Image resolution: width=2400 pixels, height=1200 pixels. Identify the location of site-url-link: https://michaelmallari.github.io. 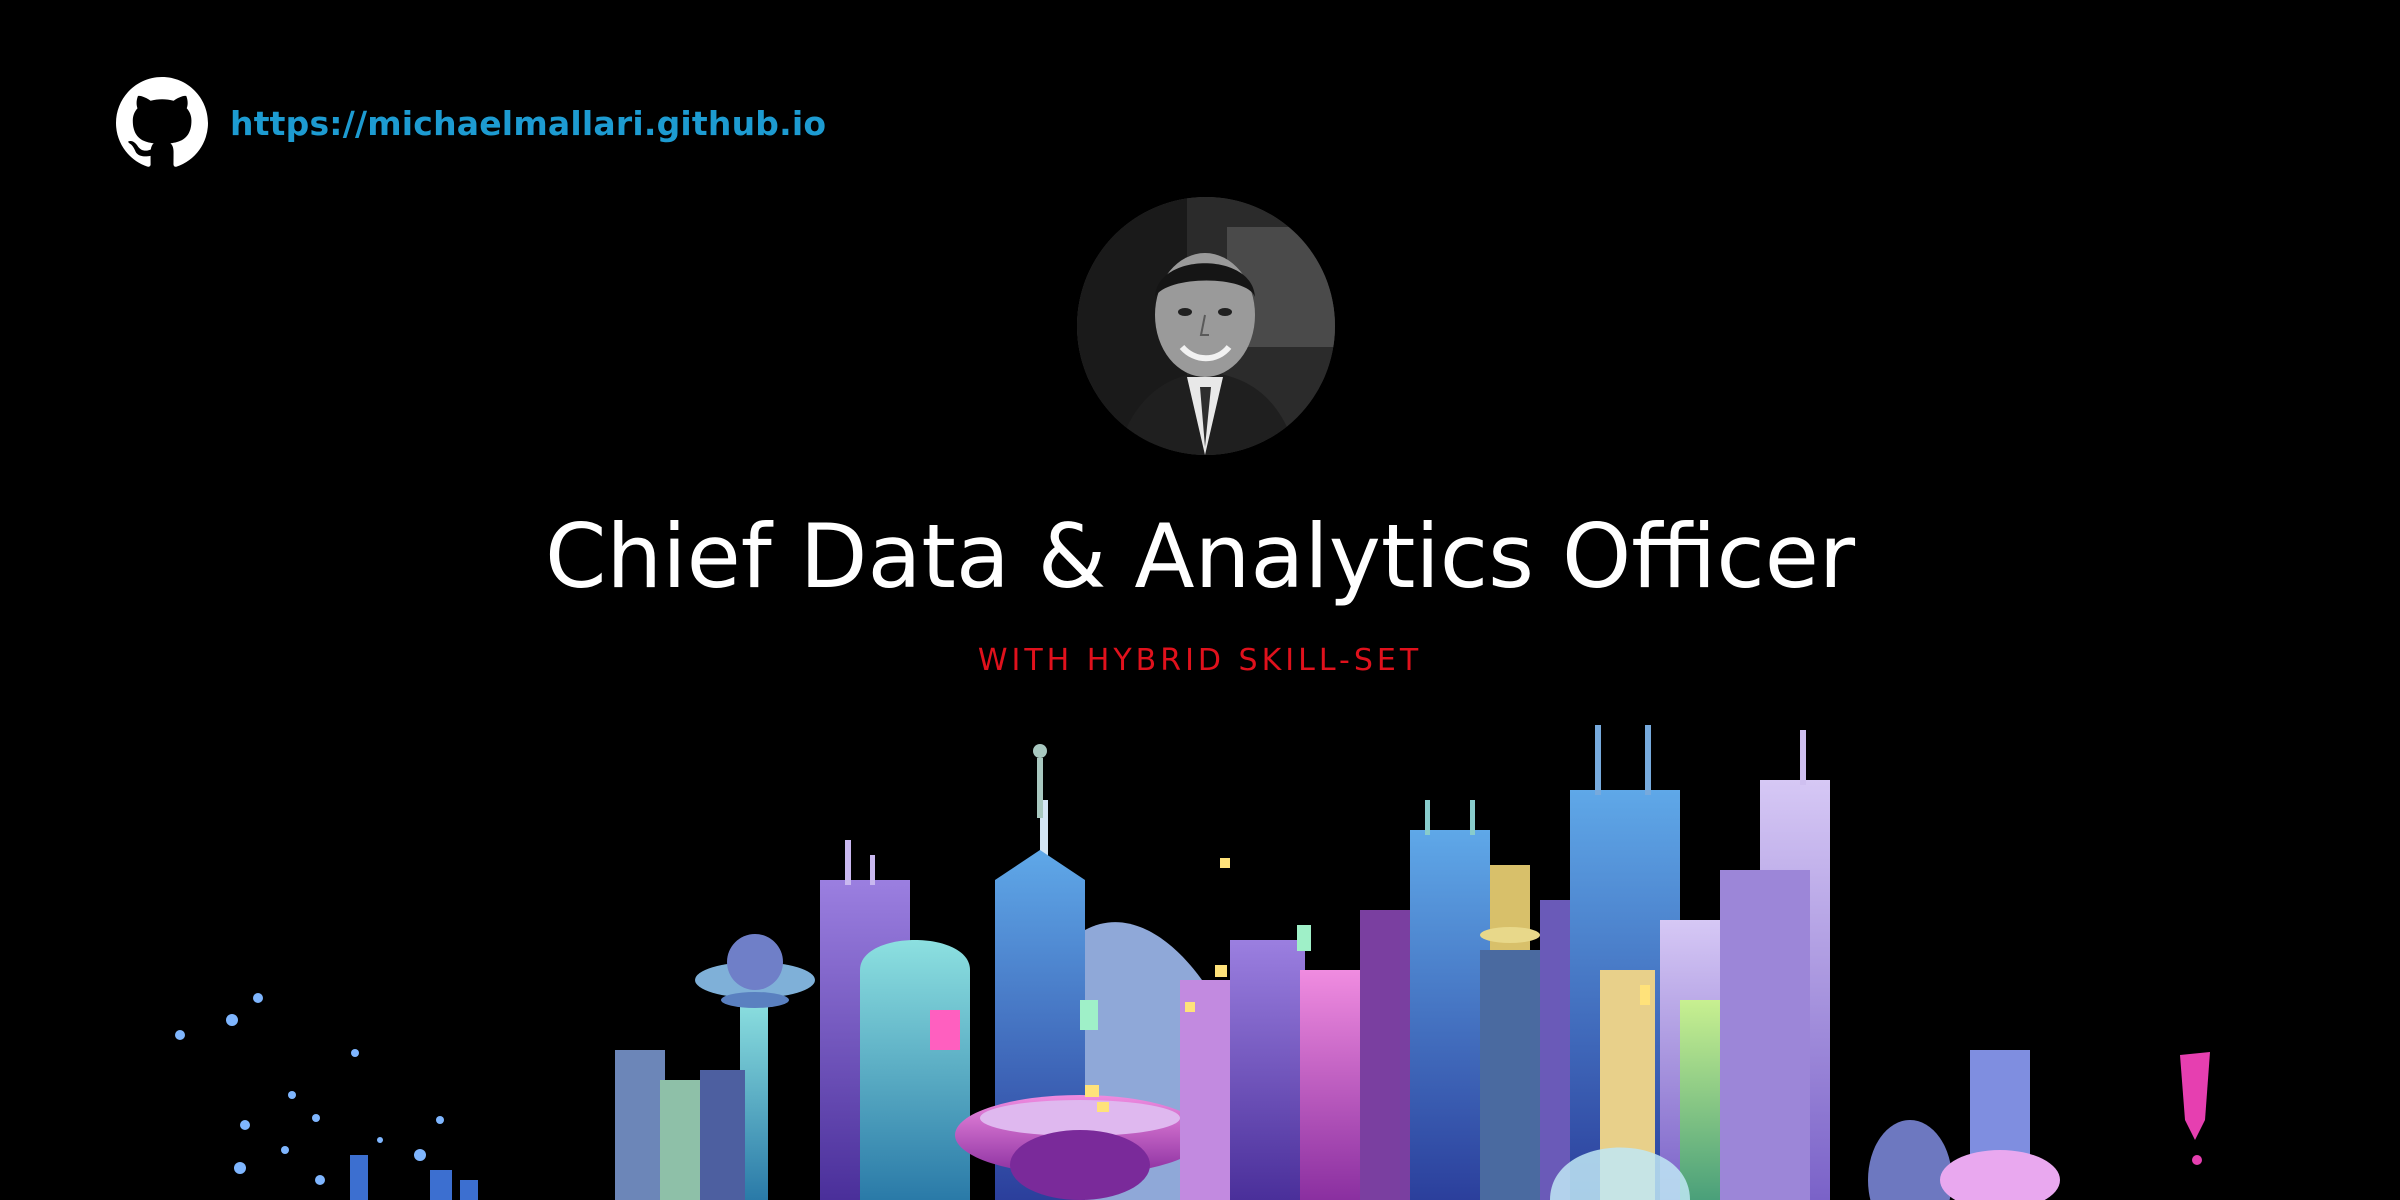
(528, 123).